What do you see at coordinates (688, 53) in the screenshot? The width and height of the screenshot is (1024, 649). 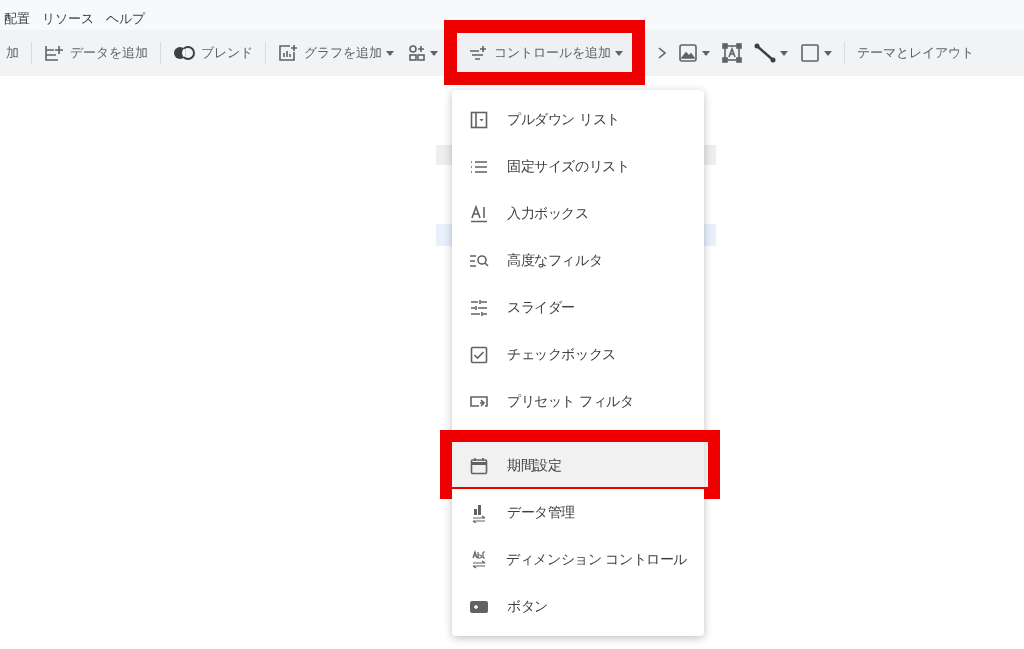 I see `image-icon` at bounding box center [688, 53].